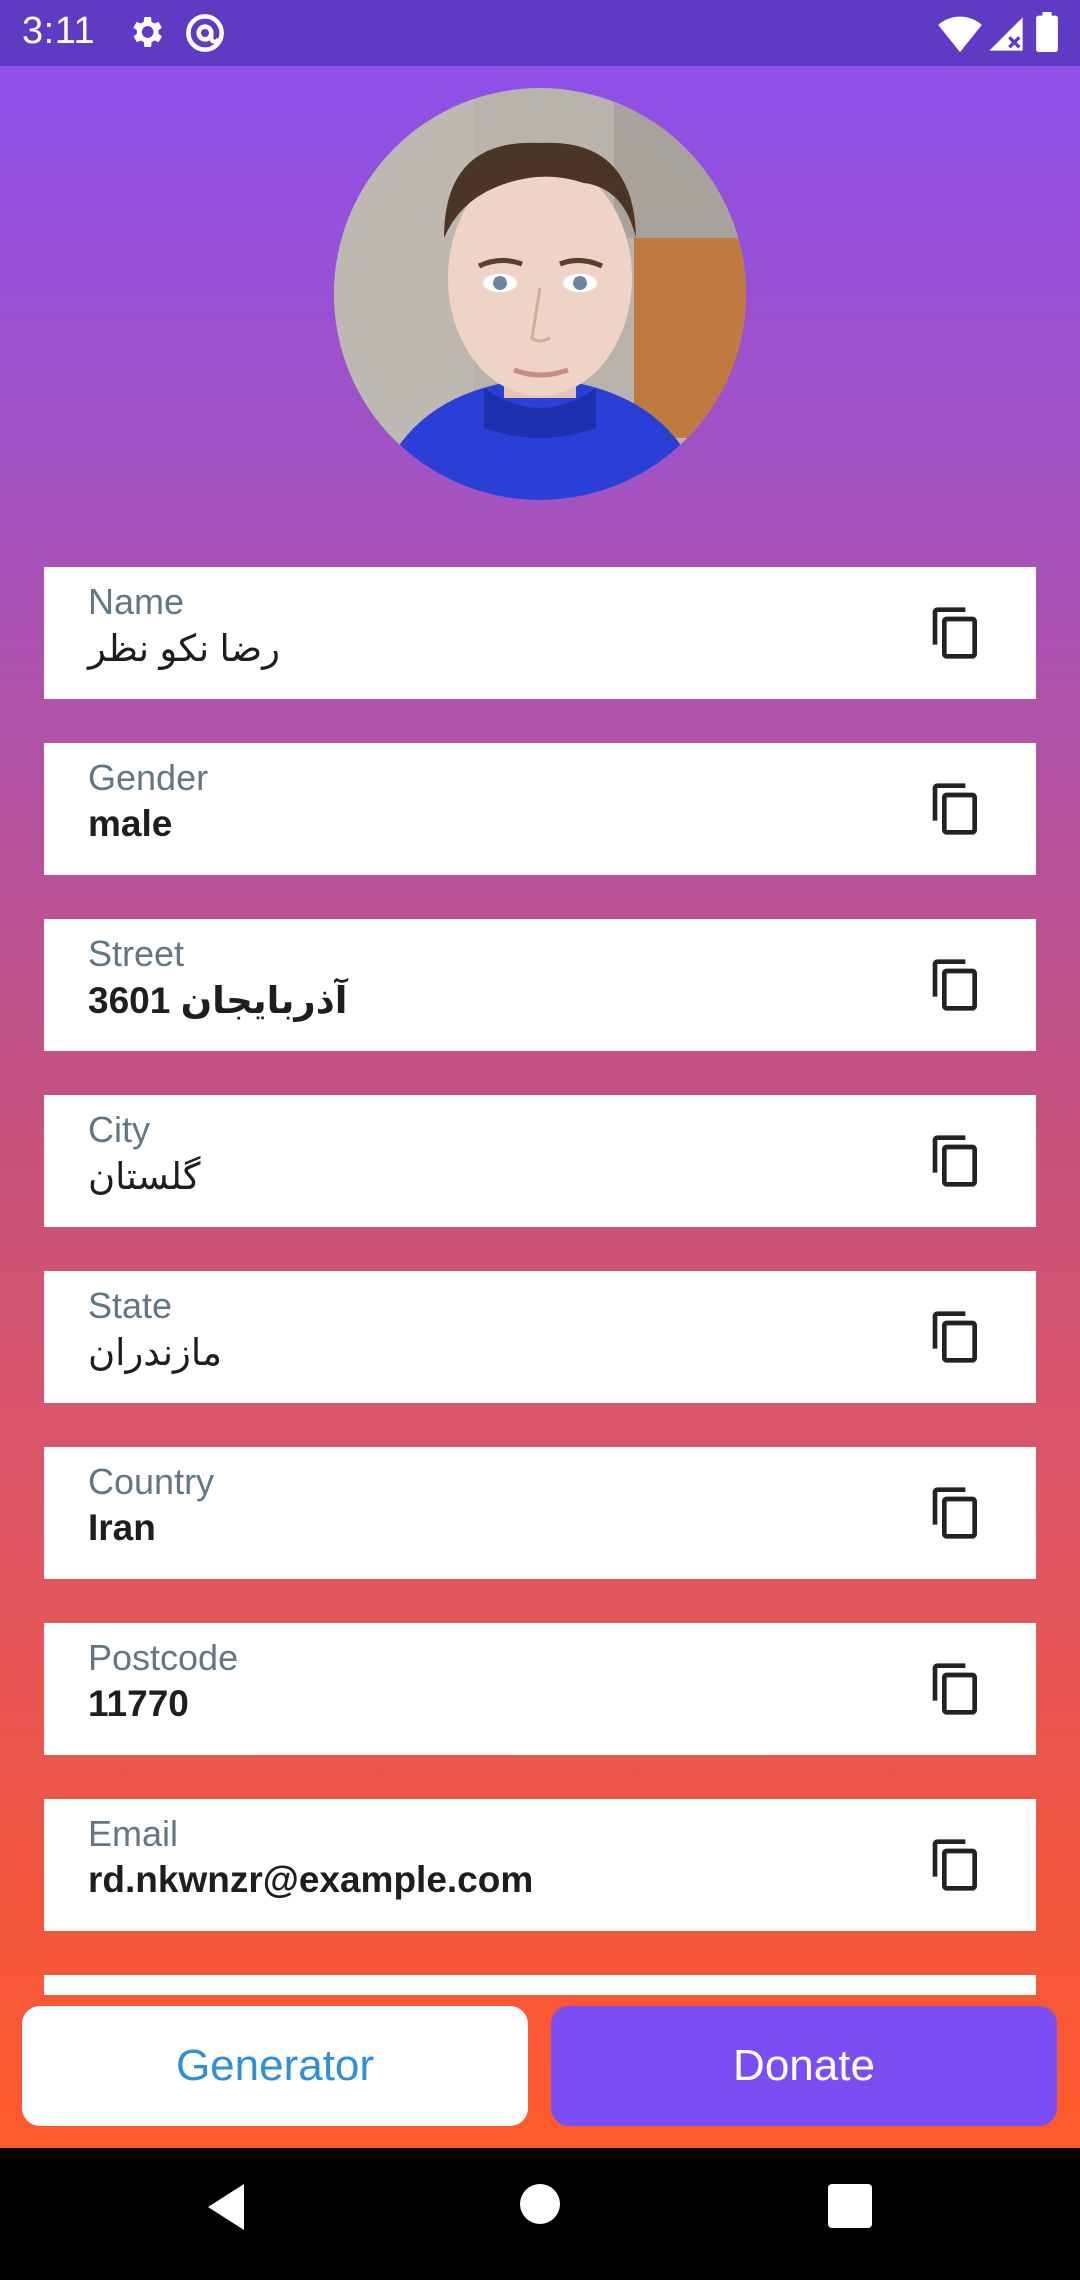  I want to click on field-card-postcode: Postcode 11770, so click(540, 1689).